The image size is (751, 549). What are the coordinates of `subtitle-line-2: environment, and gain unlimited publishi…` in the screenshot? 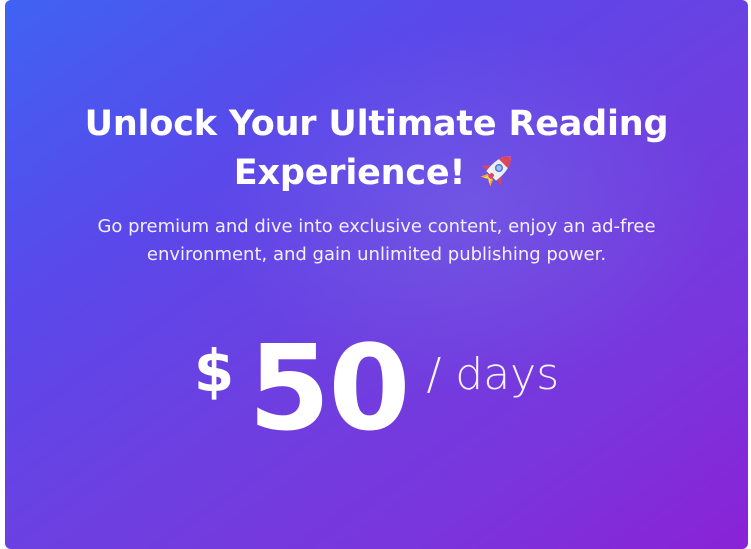 It's located at (376, 254).